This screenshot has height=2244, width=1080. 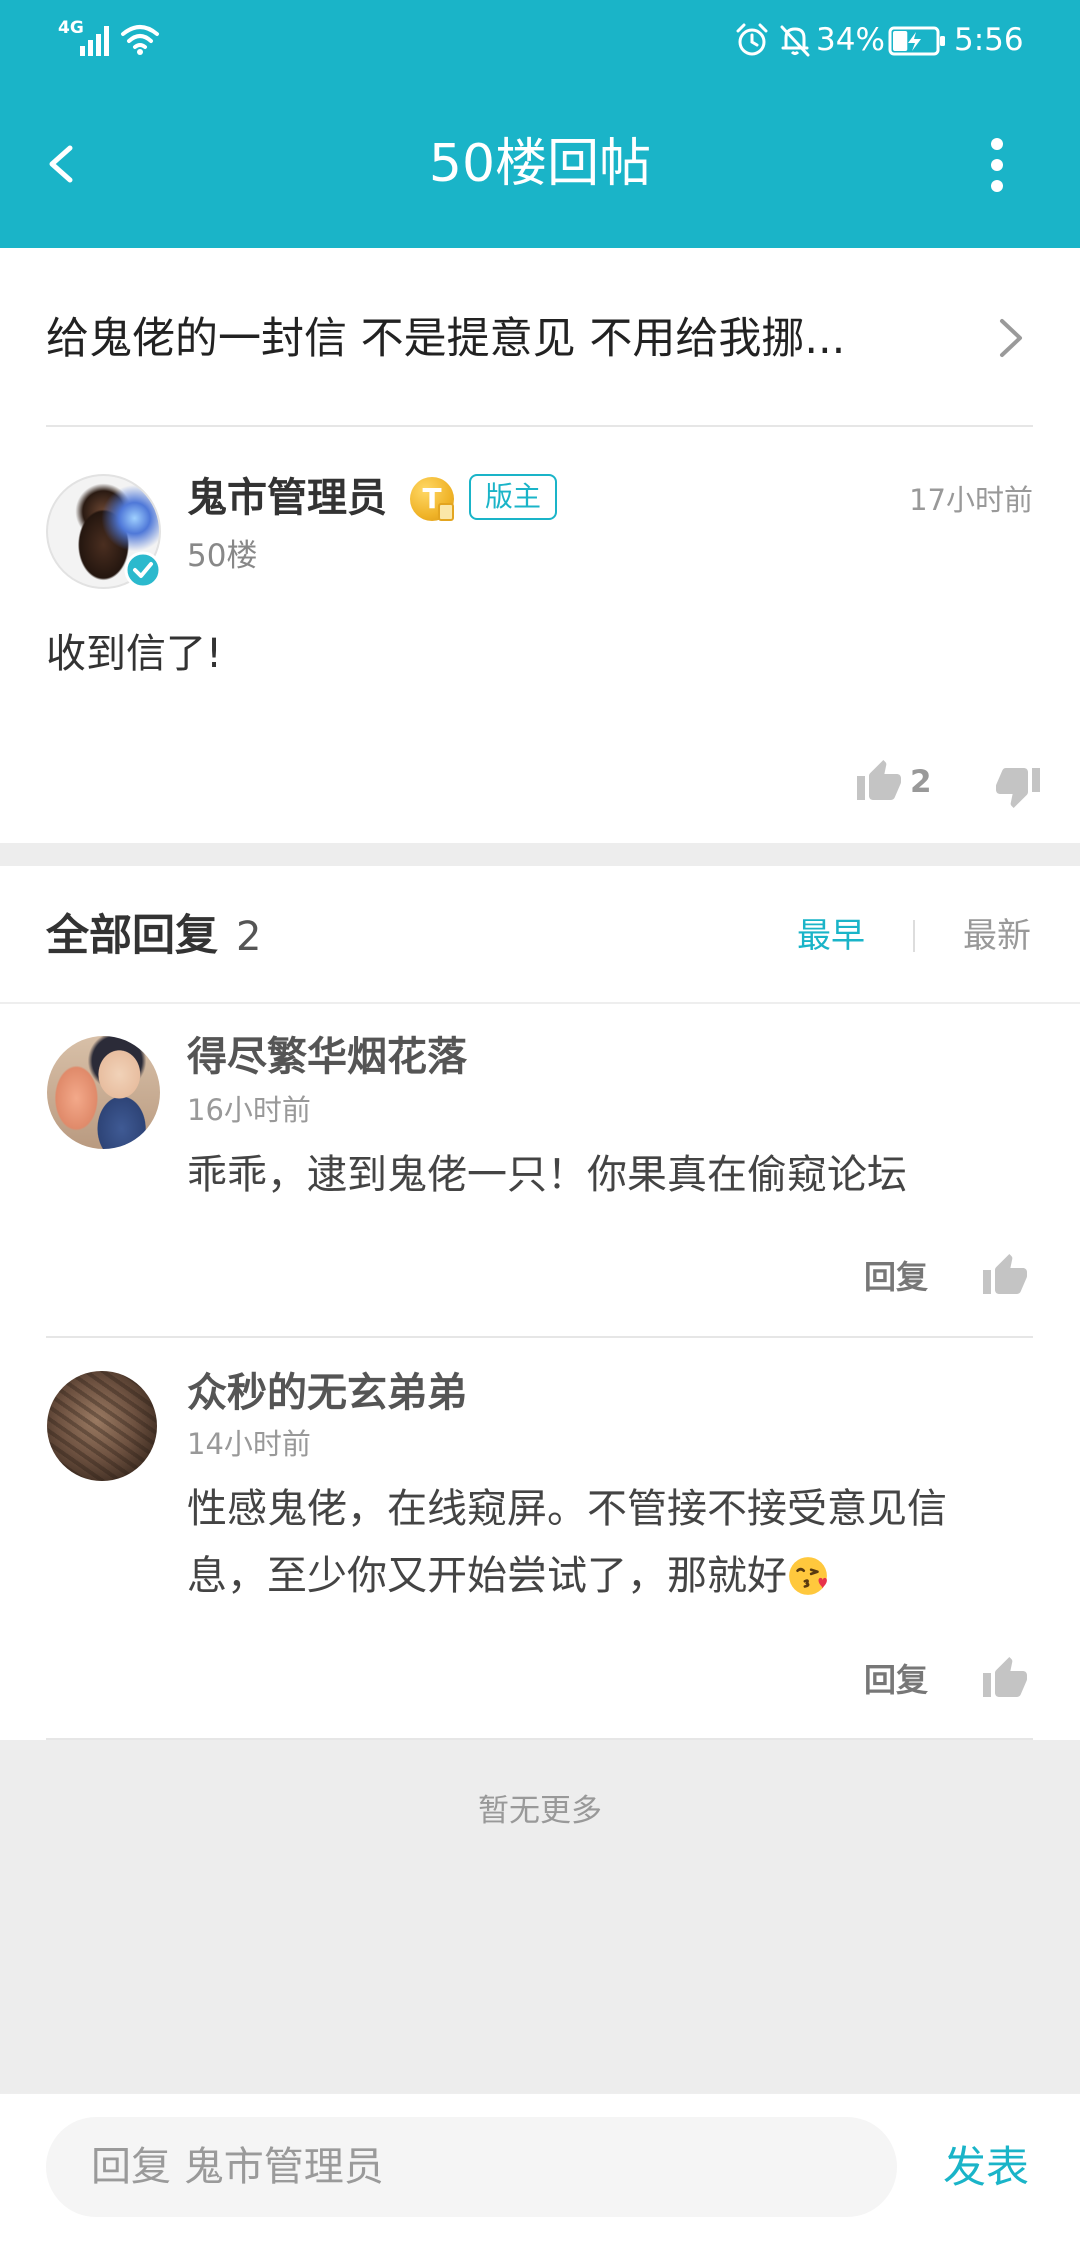 I want to click on replies-count: 2, so click(x=249, y=937).